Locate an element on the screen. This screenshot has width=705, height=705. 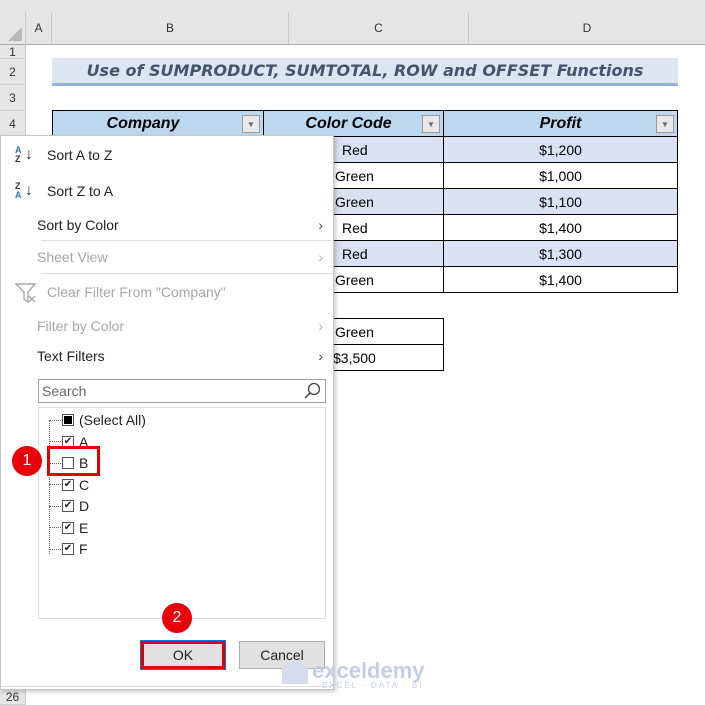
filter-item: ✔ C is located at coordinates (69, 485).